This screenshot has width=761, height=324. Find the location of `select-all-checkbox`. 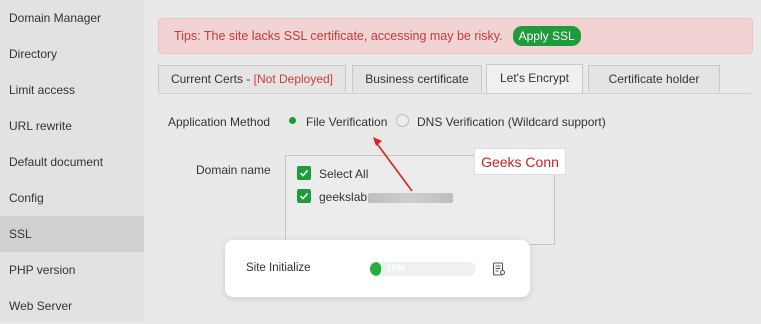

select-all-checkbox is located at coordinates (304, 173).